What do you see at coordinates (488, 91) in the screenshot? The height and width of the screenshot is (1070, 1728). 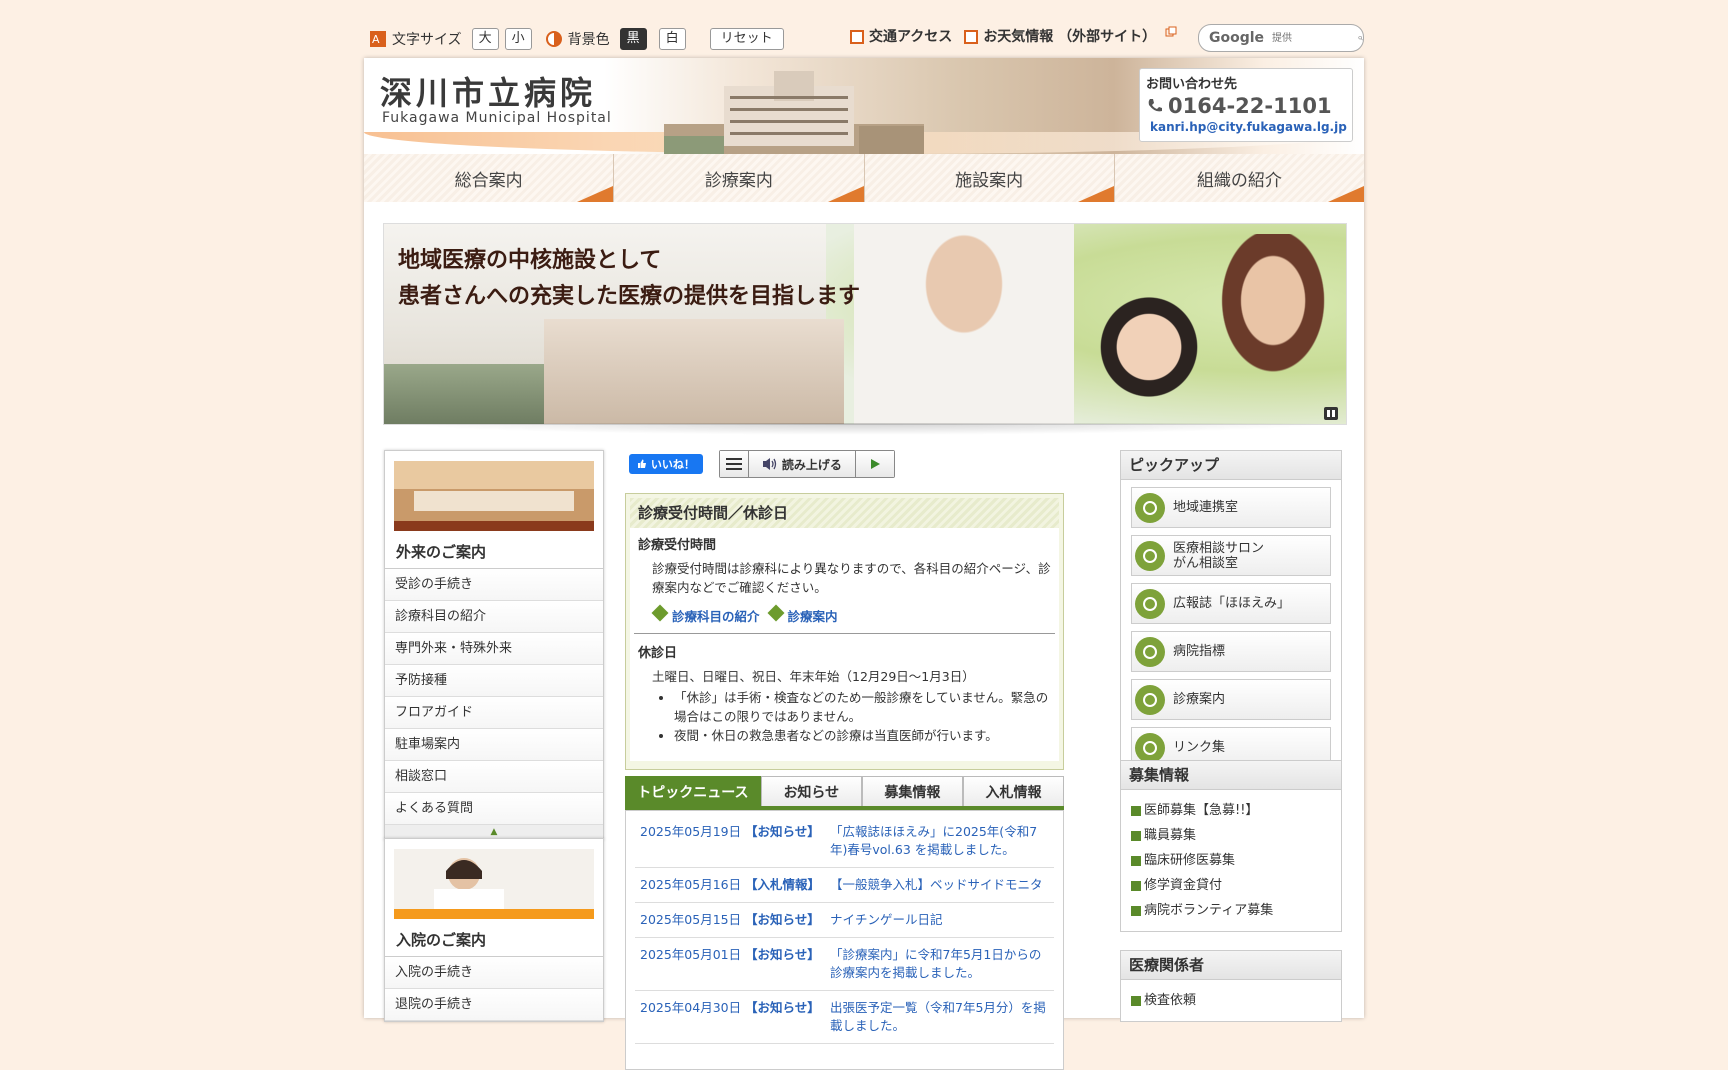 I see `hospital-logo-jp: 深川市立病院` at bounding box center [488, 91].